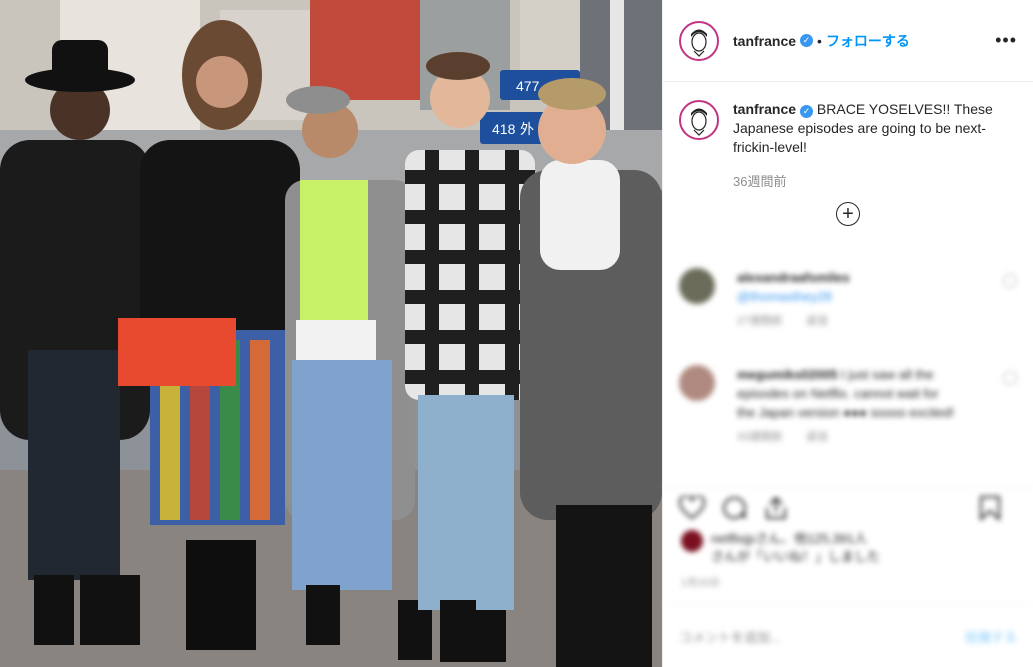  Describe the element at coordinates (796, 556) in the screenshot. I see `likes-line-2: さんが「いいね！」しました` at that location.